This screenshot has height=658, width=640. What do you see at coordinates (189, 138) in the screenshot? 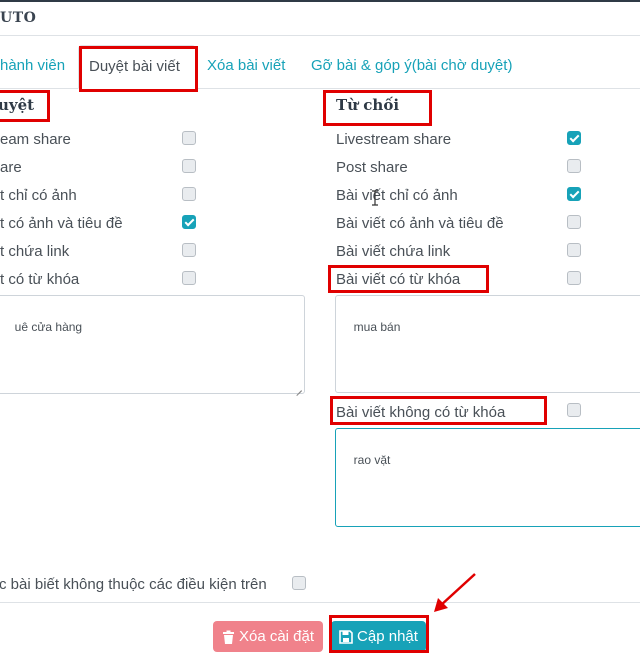
I see `approve-livestream-share-checkbox` at bounding box center [189, 138].